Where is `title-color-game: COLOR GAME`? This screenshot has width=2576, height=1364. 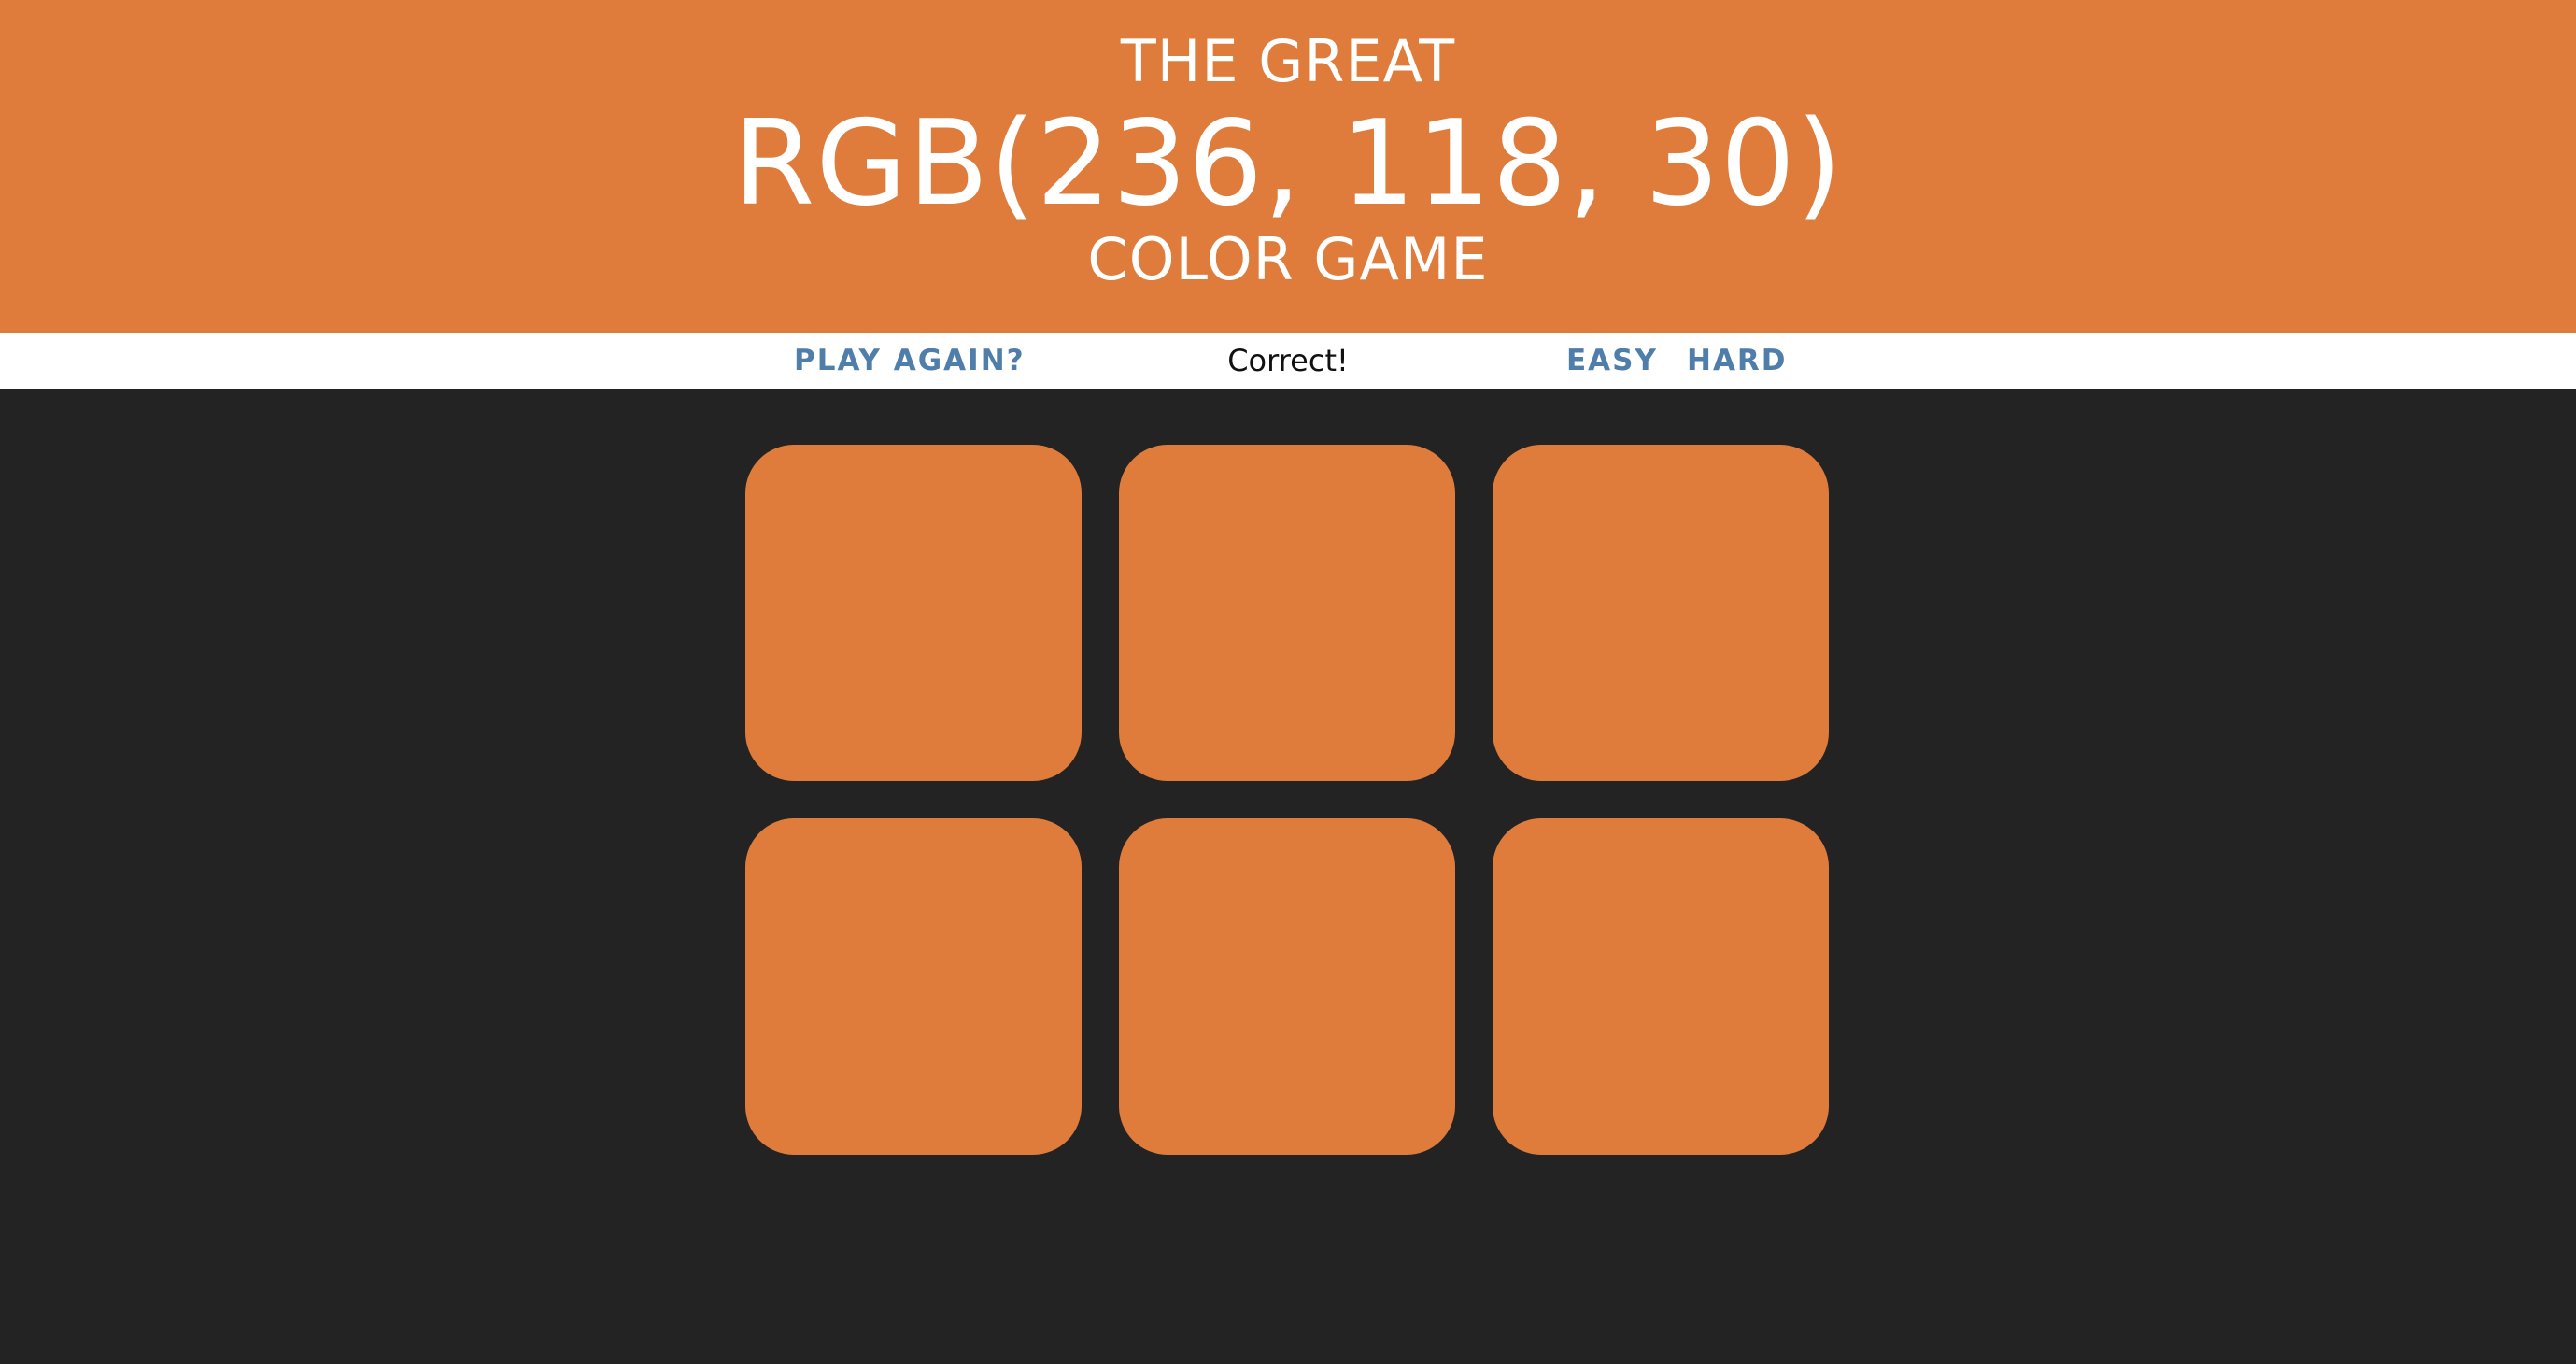 title-color-game: COLOR GAME is located at coordinates (1288, 259).